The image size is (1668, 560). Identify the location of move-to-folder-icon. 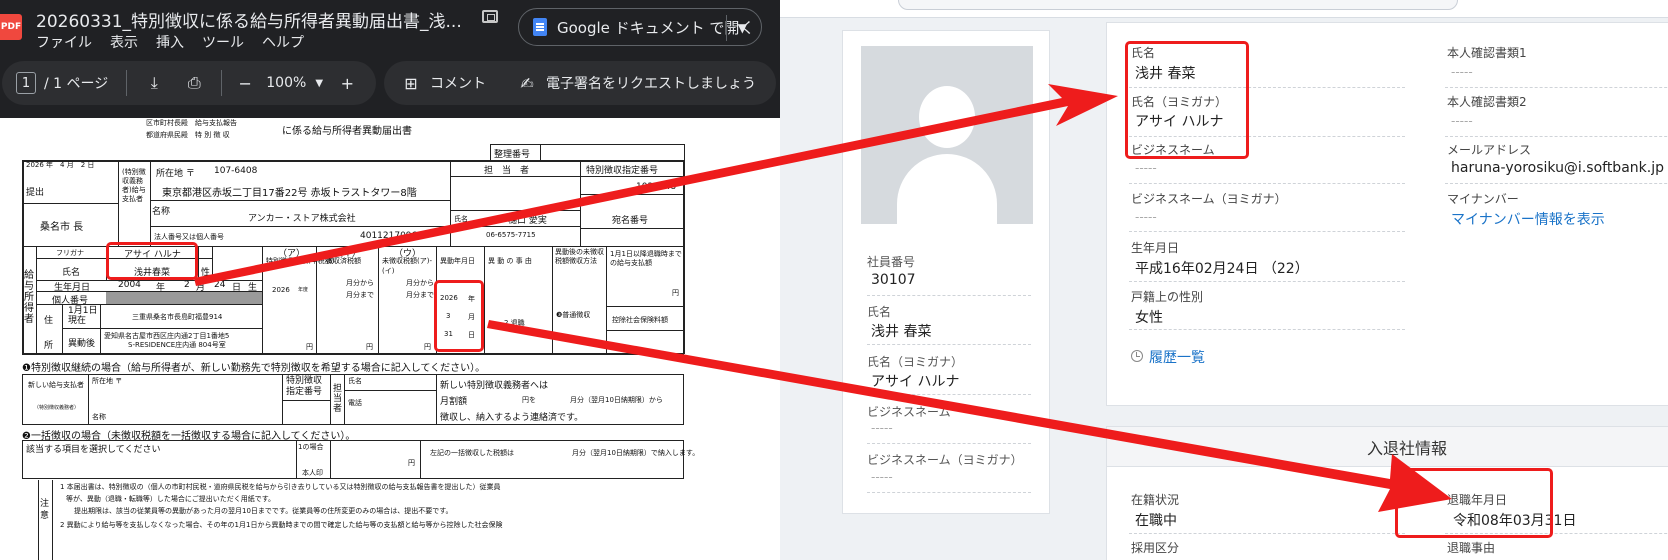
(490, 16).